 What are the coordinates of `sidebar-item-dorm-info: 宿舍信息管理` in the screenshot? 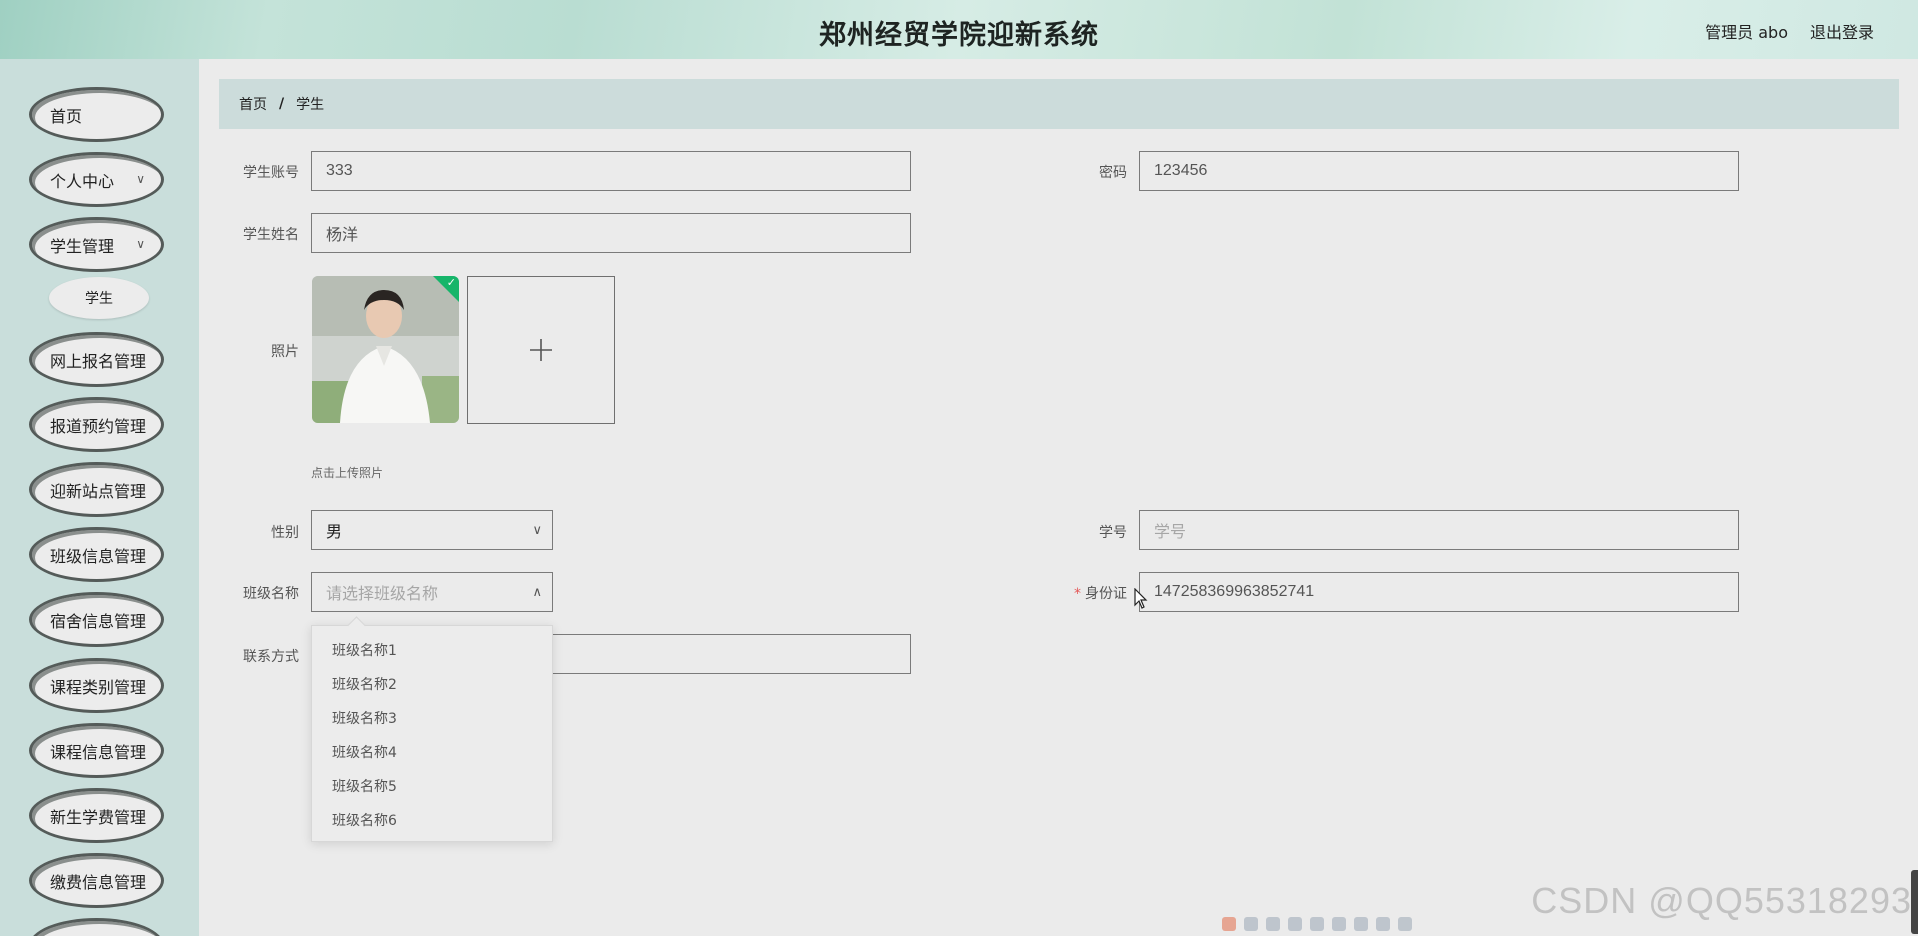 It's located at (96, 619).